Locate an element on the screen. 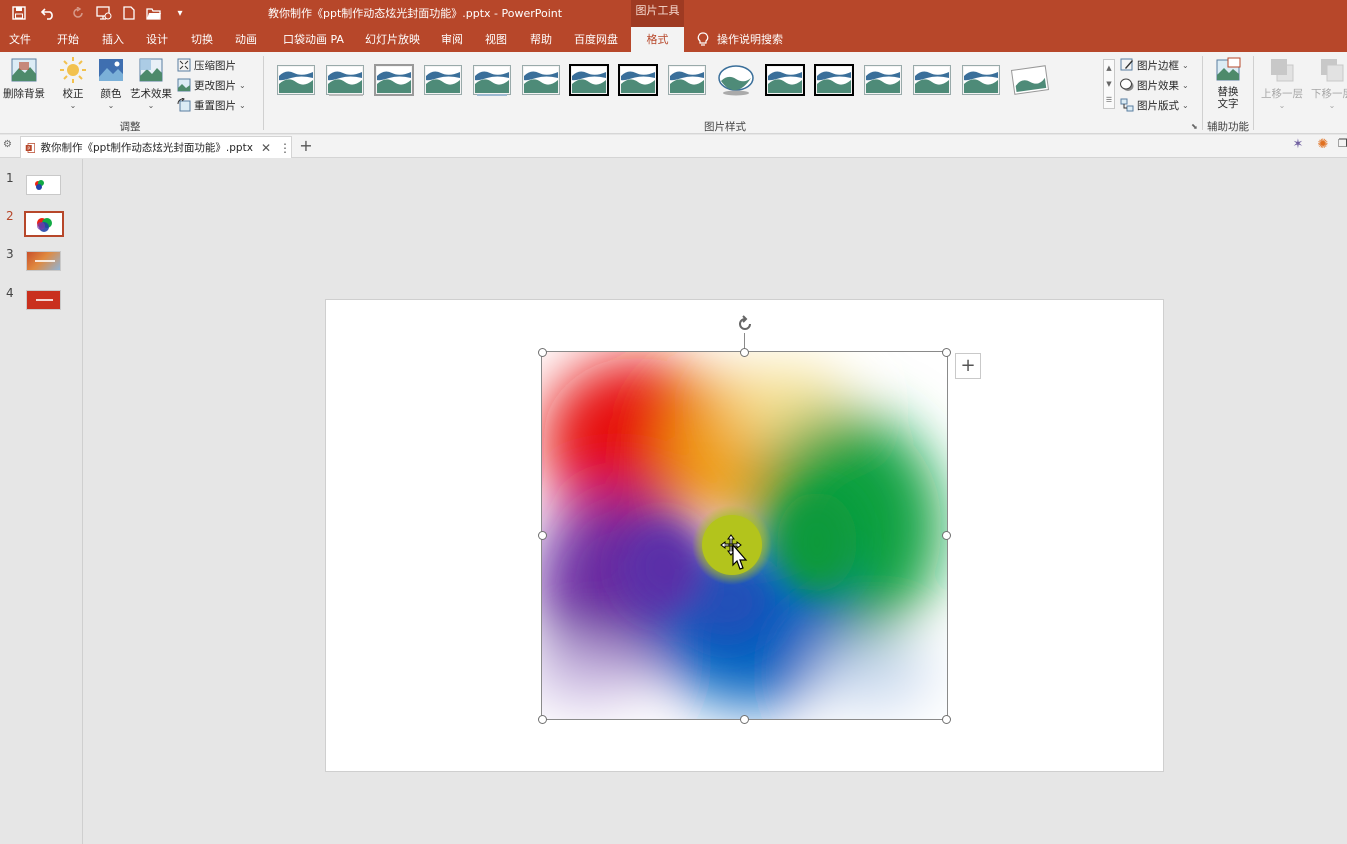  rotate-handle-icon is located at coordinates (745, 324).